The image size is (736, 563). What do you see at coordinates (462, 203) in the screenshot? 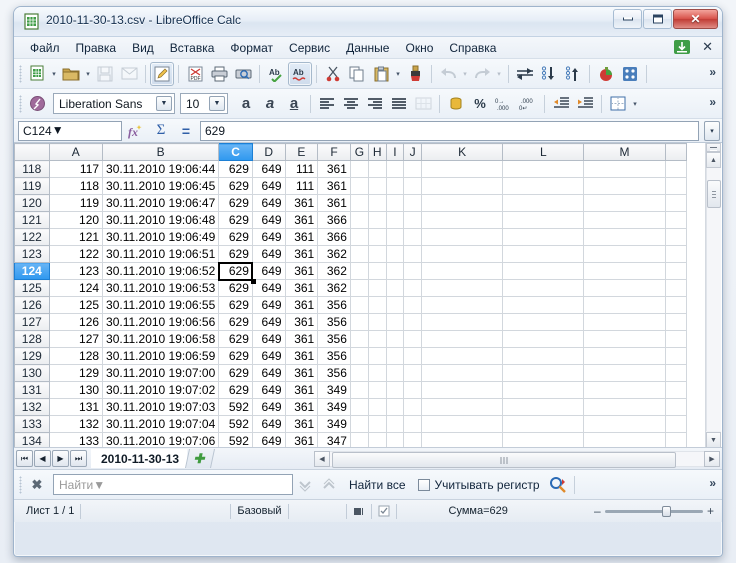
I see `cell-K120` at bounding box center [462, 203].